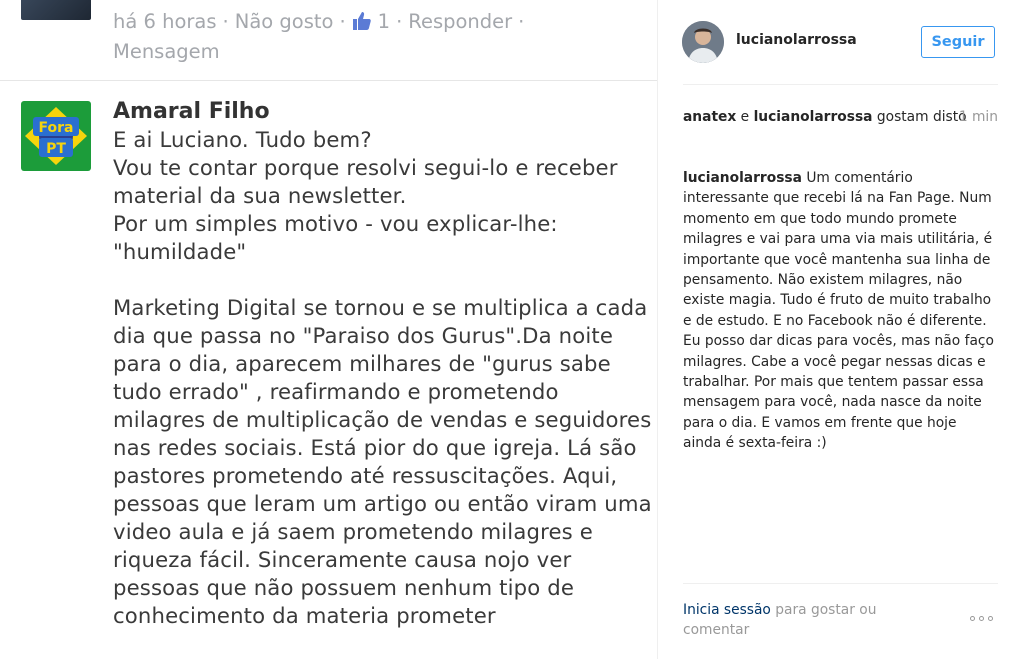 The width and height of the screenshot is (1024, 659). Describe the element at coordinates (284, 21) in the screenshot. I see `dislike-link: Não gosto` at that location.